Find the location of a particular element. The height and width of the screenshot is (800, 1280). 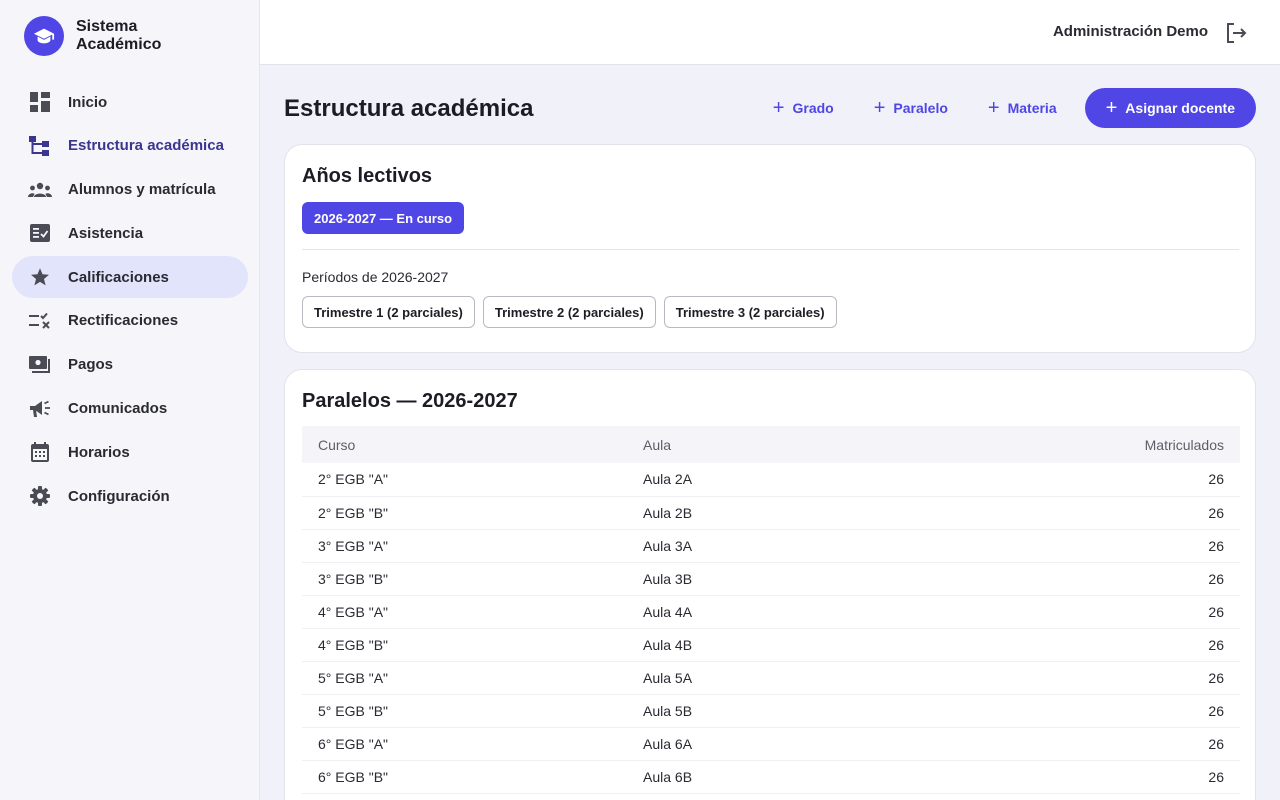

nav-label: Comunicados is located at coordinates (118, 409).